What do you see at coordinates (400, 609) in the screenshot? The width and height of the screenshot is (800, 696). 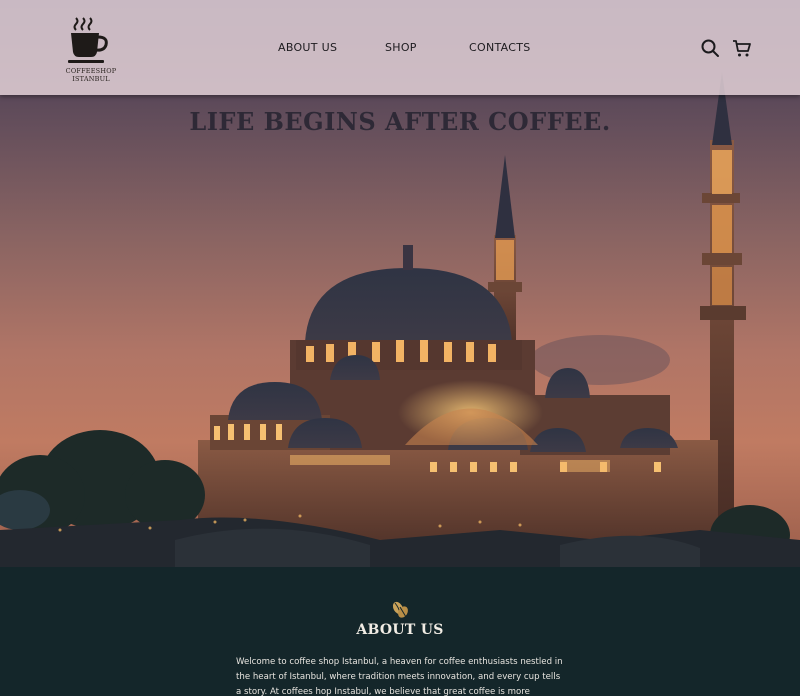 I see `coffee-beans-icon` at bounding box center [400, 609].